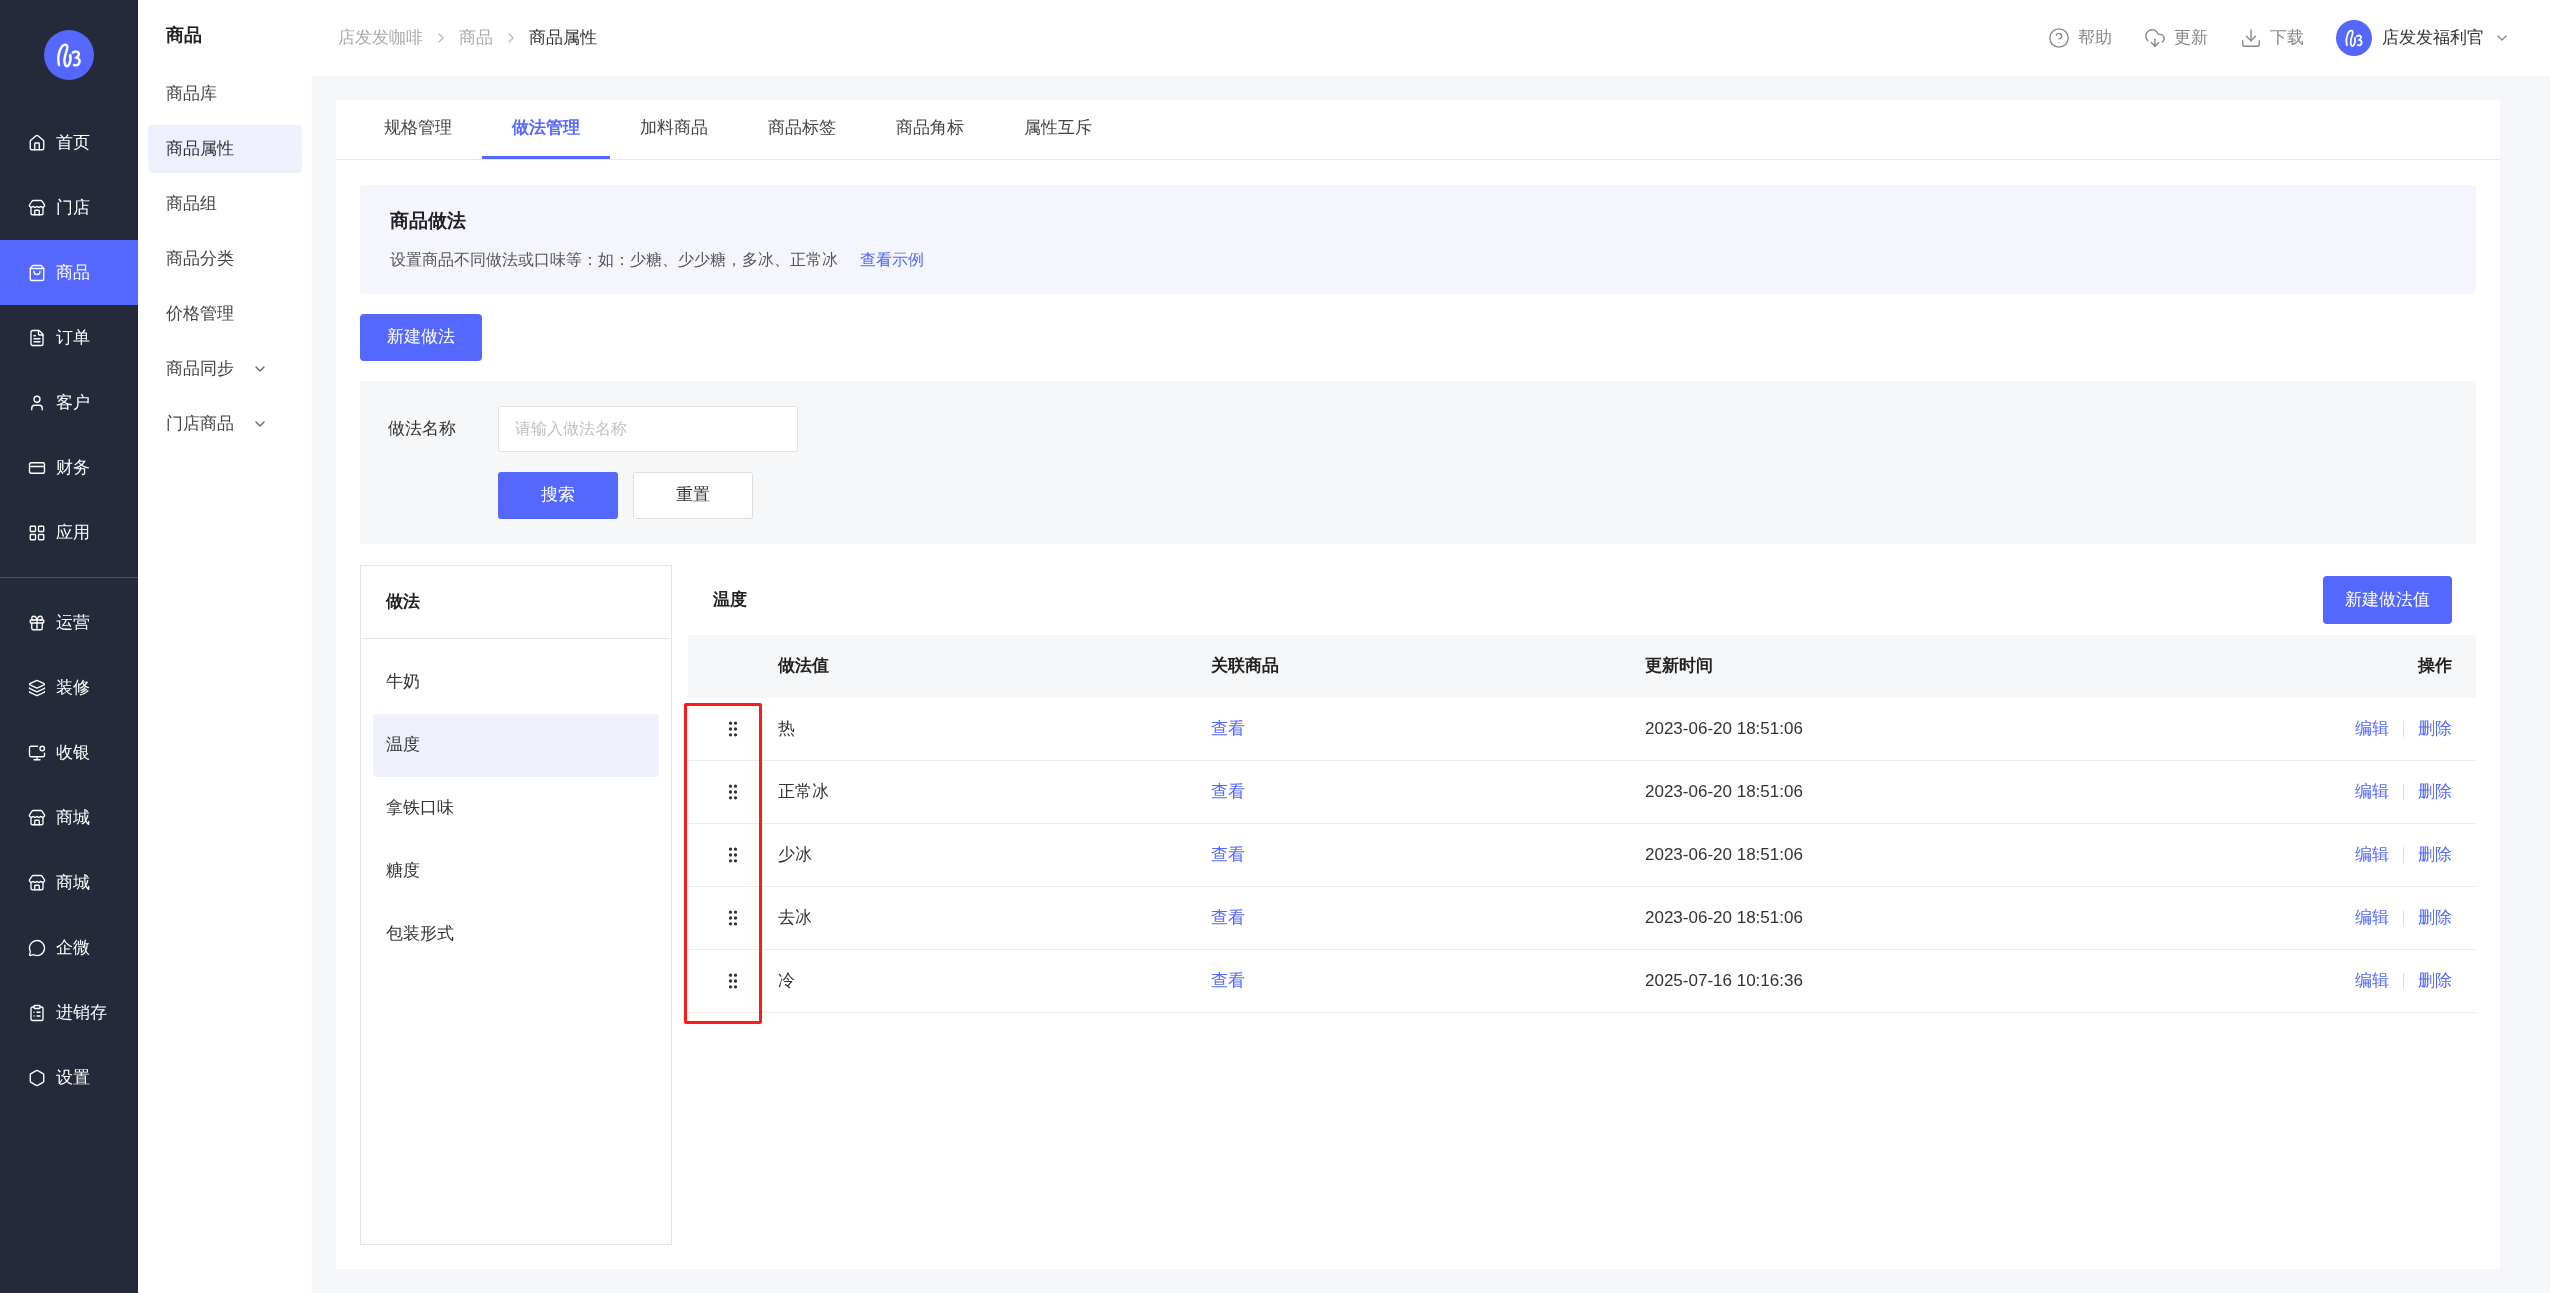  What do you see at coordinates (69, 752) in the screenshot?
I see `nav-item: 收银` at bounding box center [69, 752].